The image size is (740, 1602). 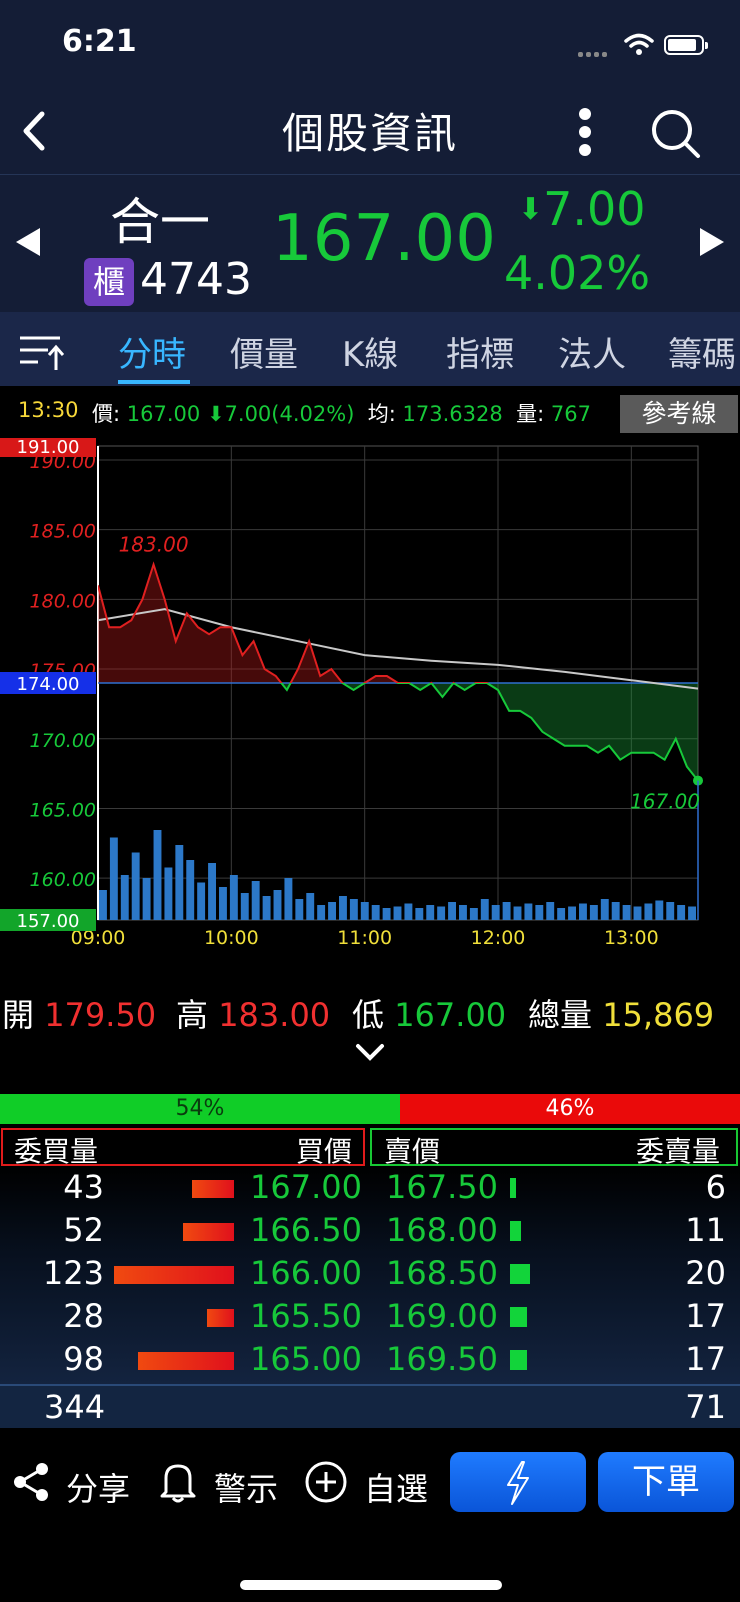 I want to click on limit-up-value: 191.00, so click(x=48, y=448).